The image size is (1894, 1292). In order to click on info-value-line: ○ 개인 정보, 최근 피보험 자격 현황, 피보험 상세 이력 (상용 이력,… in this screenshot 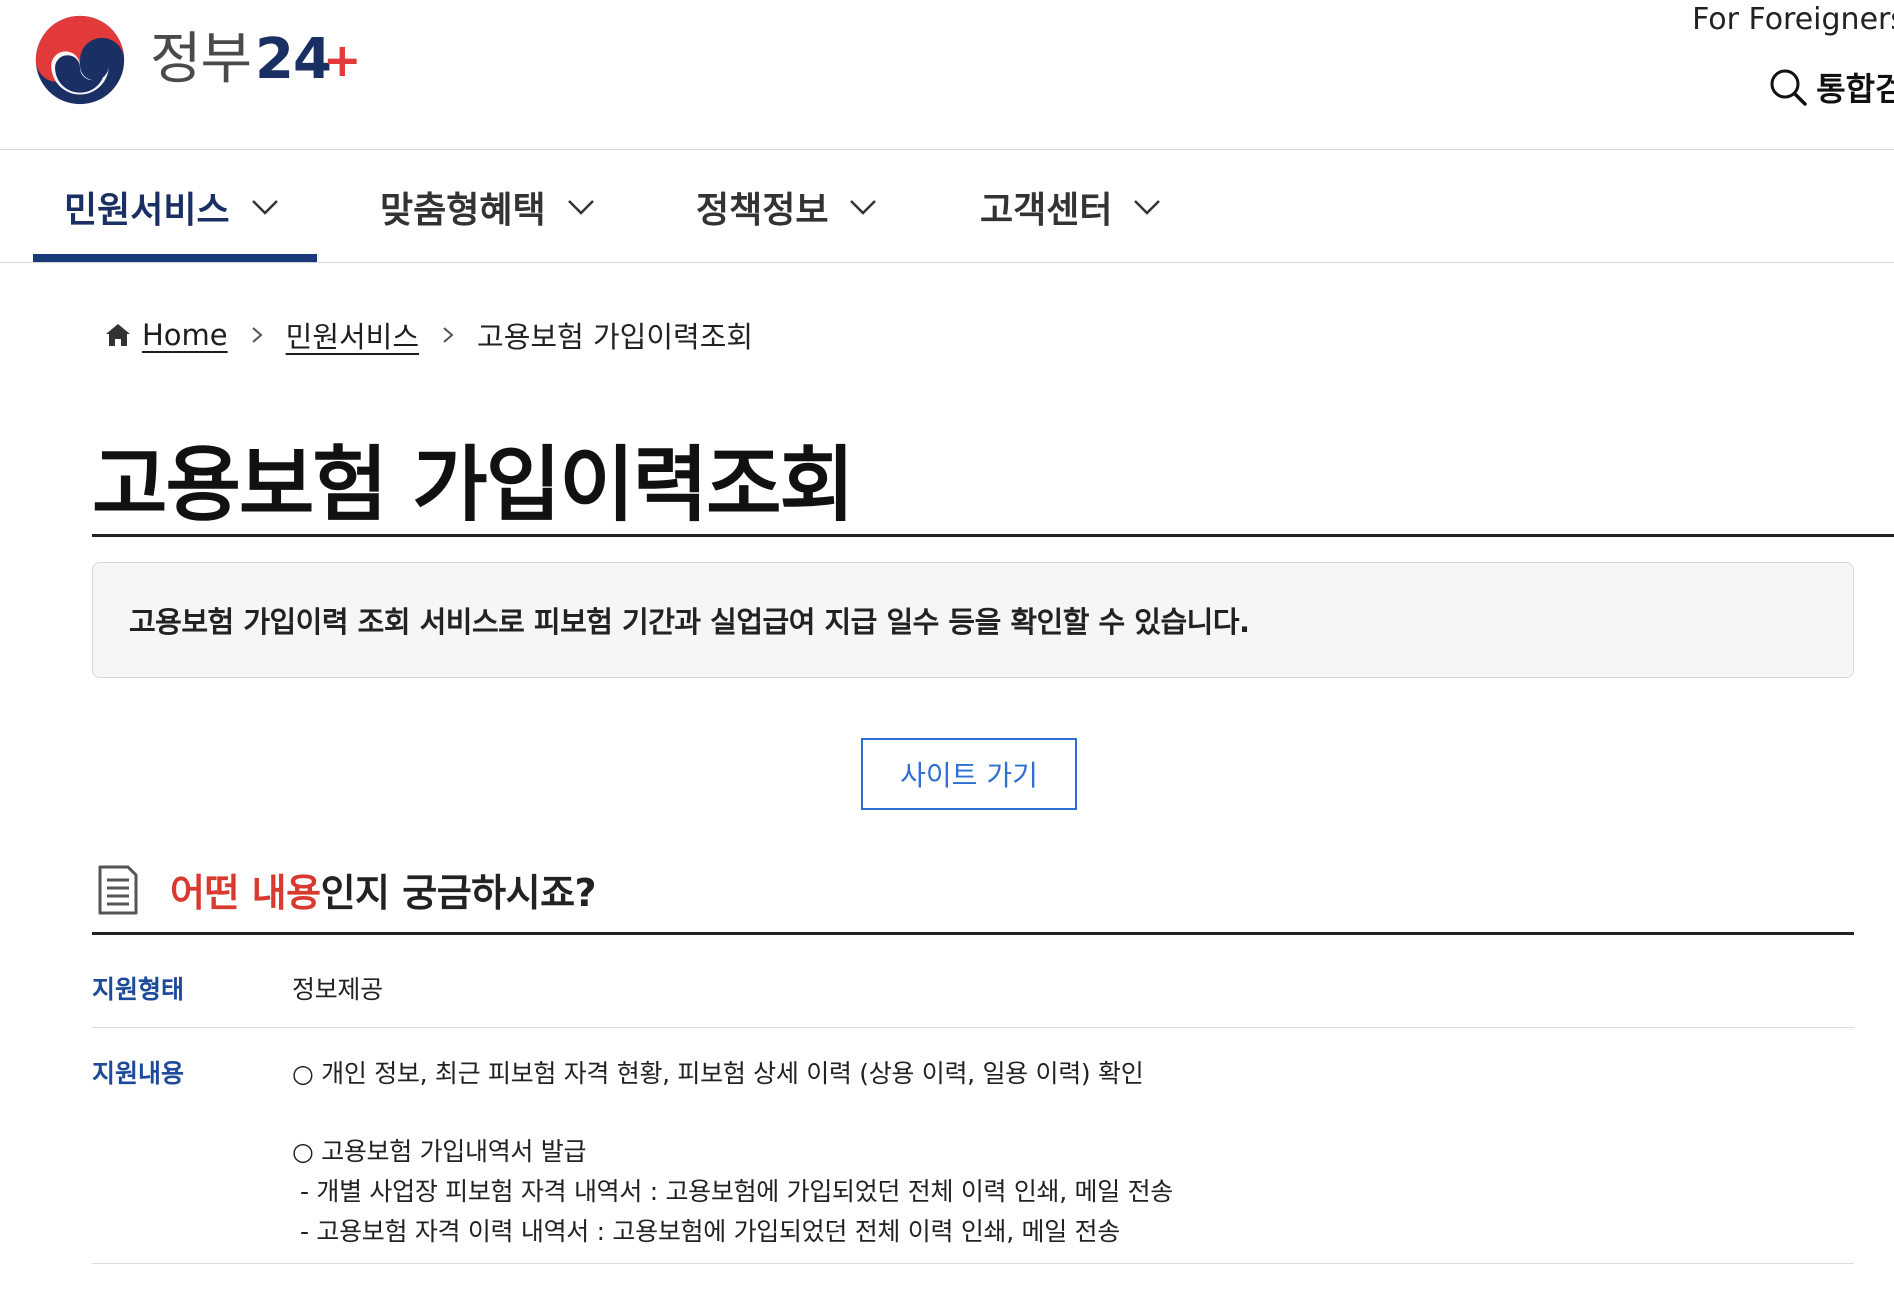, I will do `click(718, 1073)`.